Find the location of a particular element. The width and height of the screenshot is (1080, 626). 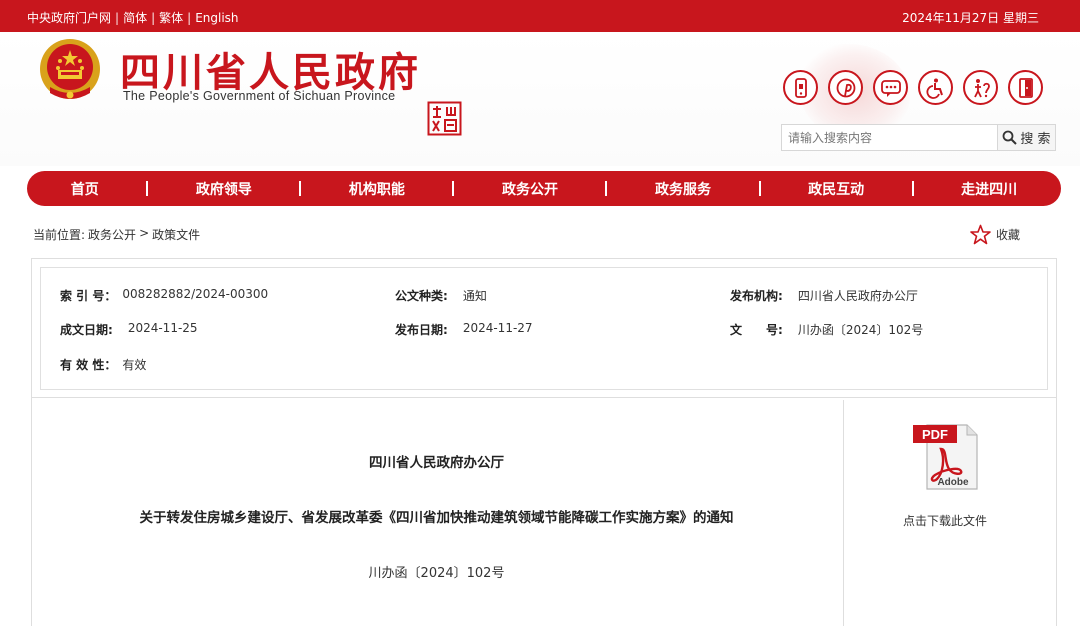

meta-type: 公文种类: 通知 is located at coordinates (441, 295).